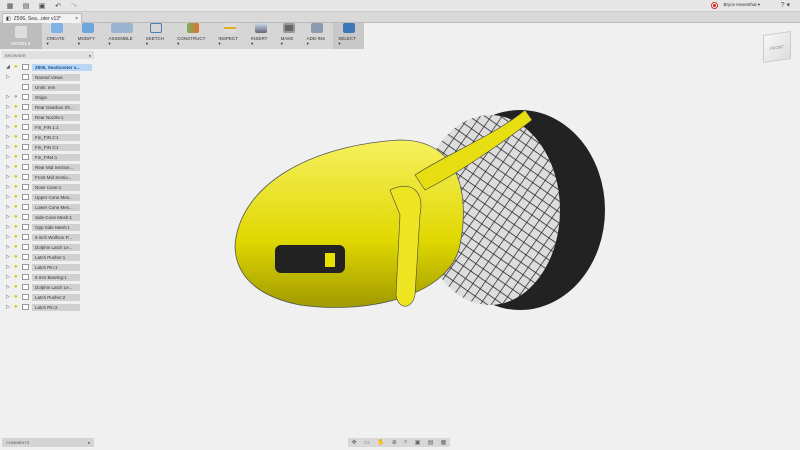 The height and width of the screenshot is (450, 800). I want to click on help-icon: ? ▾, so click(785, 5).